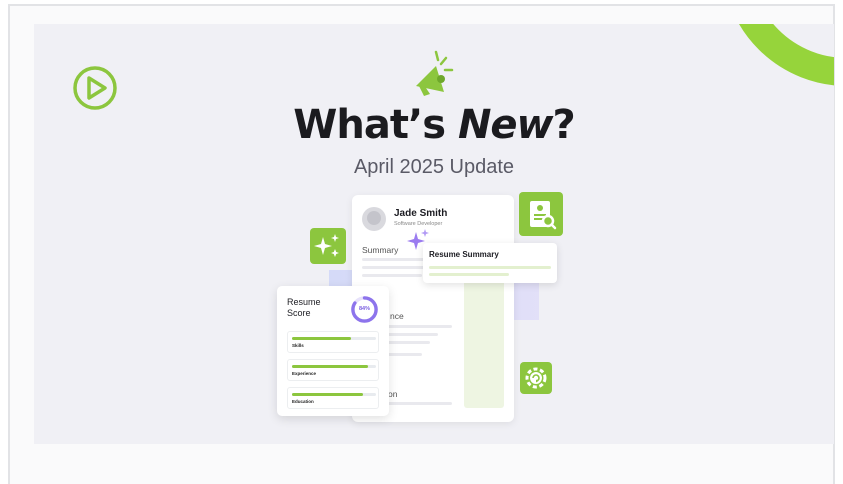 The height and width of the screenshot is (484, 843). I want to click on resume-section-summary: Summary, so click(380, 250).